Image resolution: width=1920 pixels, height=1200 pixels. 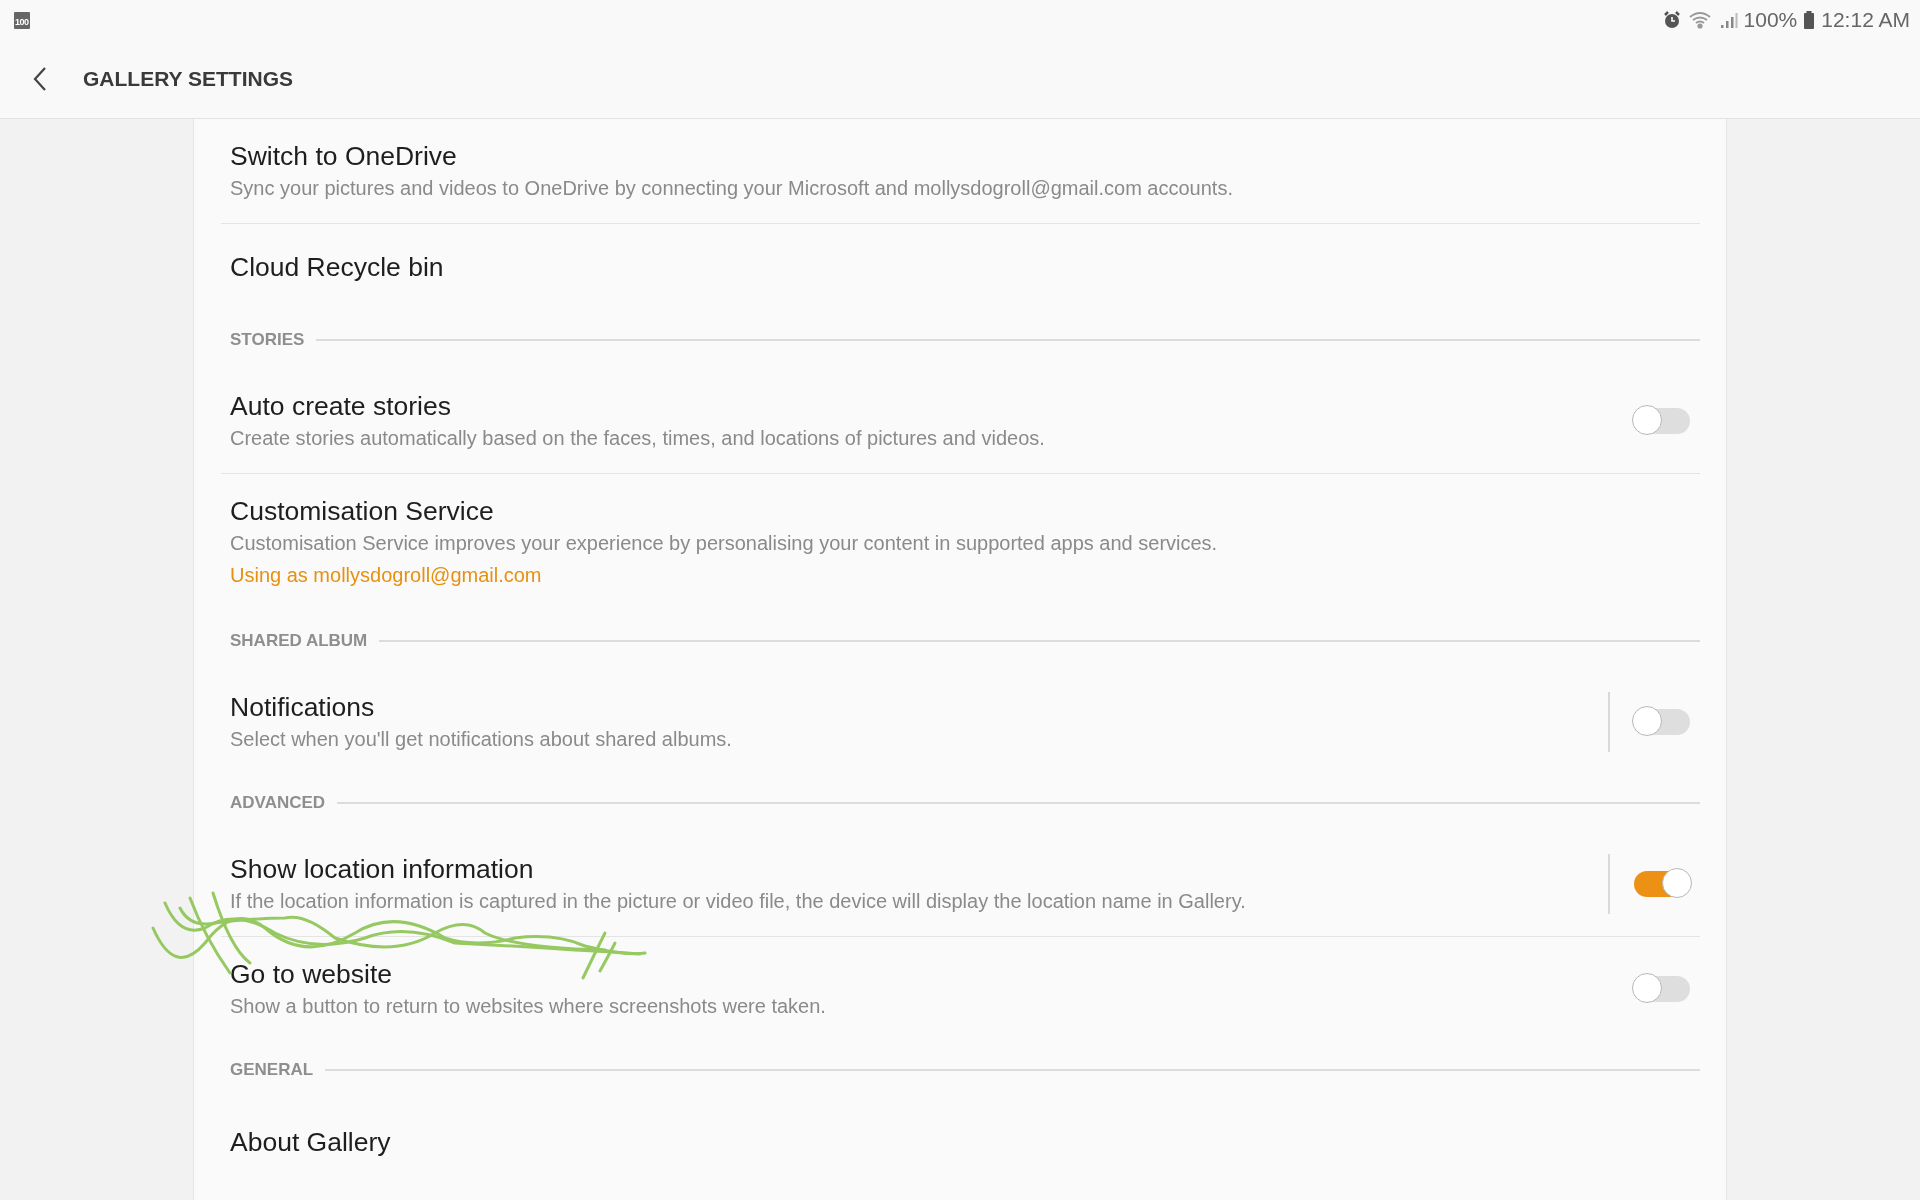 I want to click on setting-description: If the location information is captured in the picture or video file, the device will display the location name in Gallery., so click(x=738, y=901).